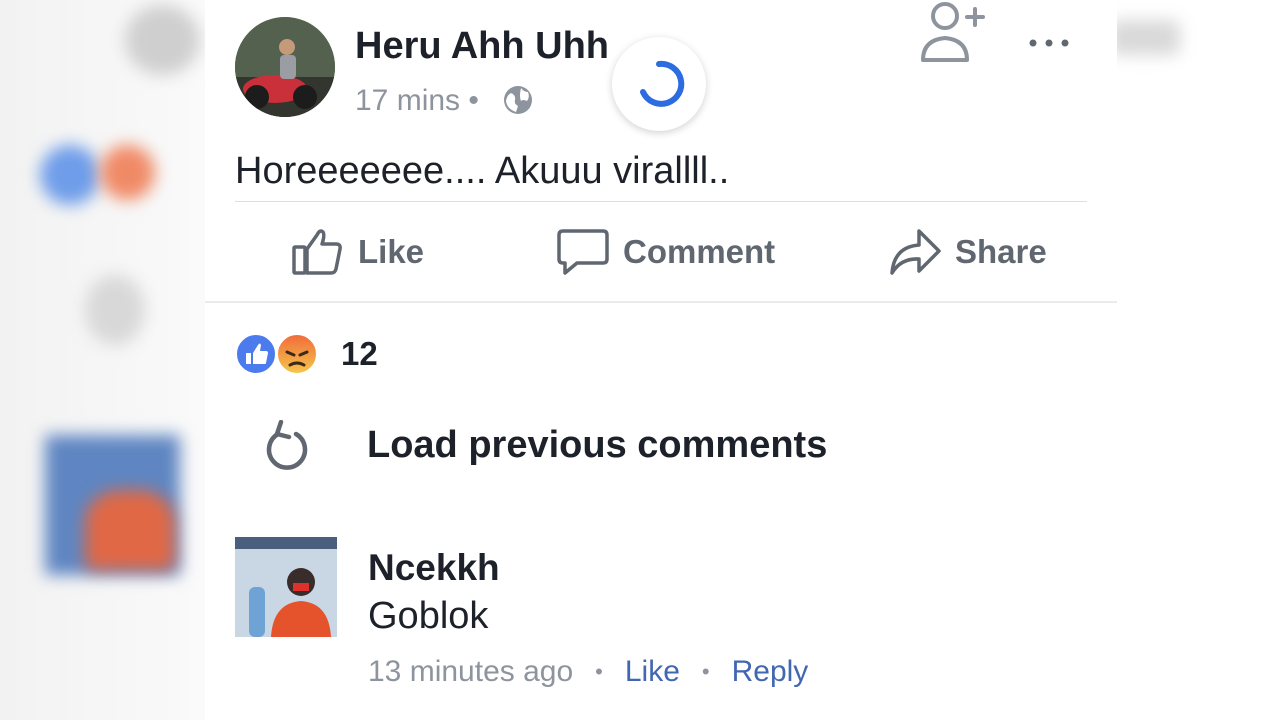 The height and width of the screenshot is (720, 1280). What do you see at coordinates (276, 354) in the screenshot?
I see `reaction-icons` at bounding box center [276, 354].